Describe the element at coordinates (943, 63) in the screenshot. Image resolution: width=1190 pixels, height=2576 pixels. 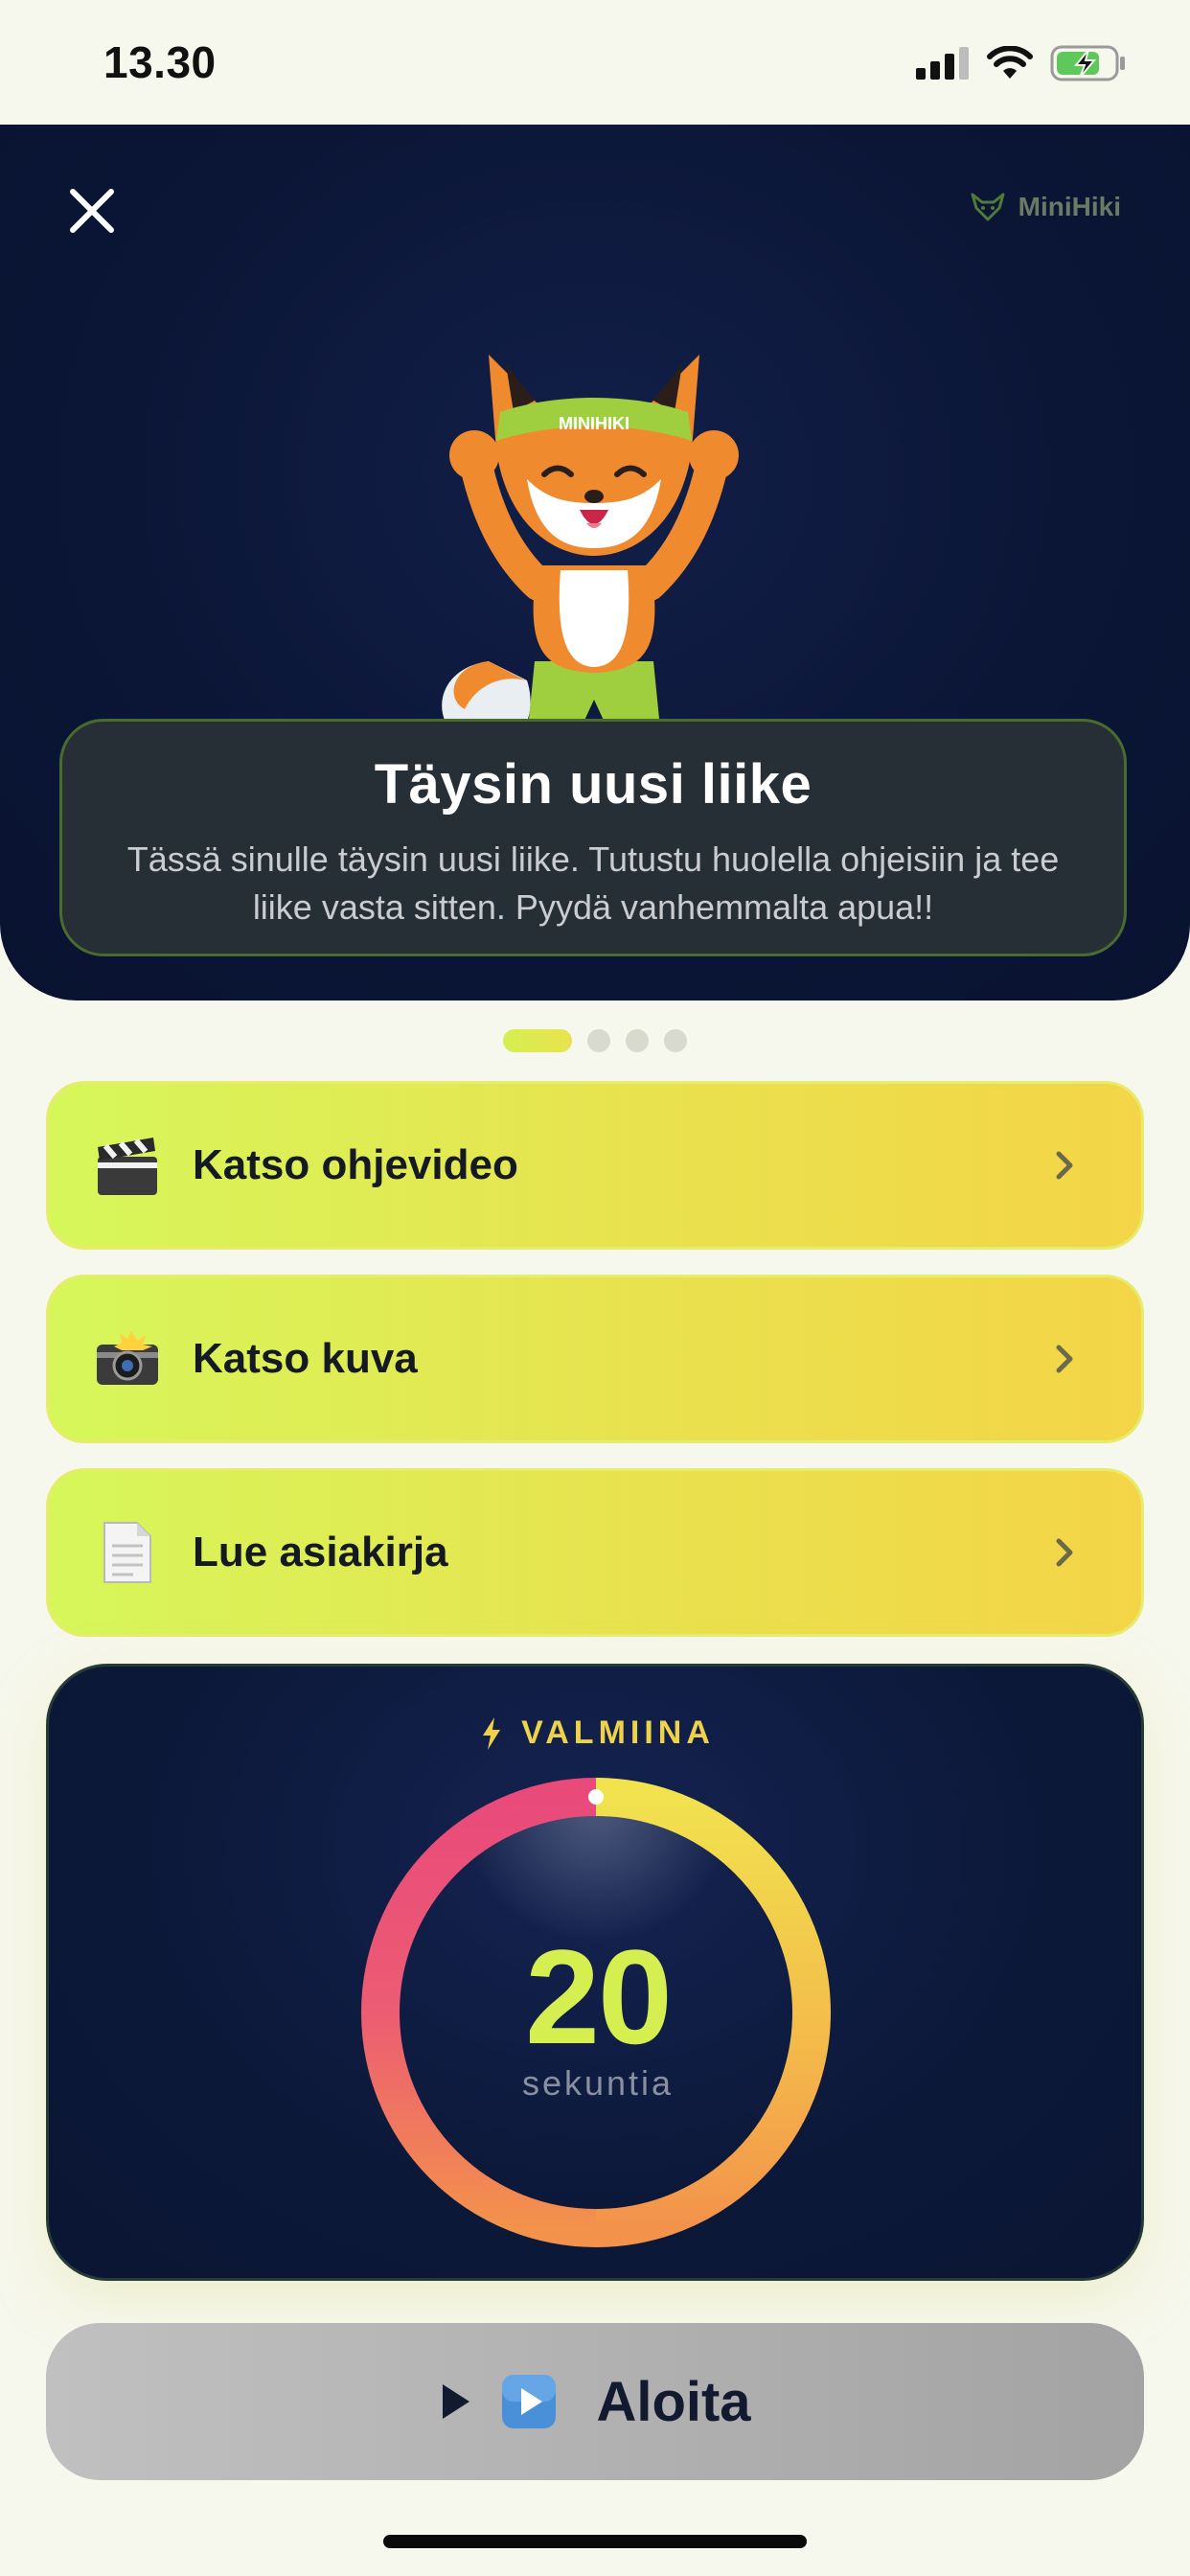
I see `signal-icon` at that location.